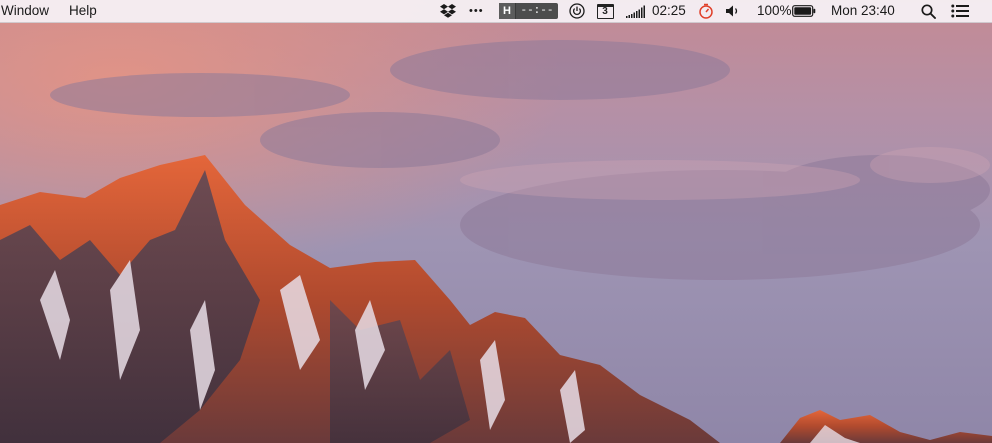 Image resolution: width=992 pixels, height=443 pixels. I want to click on battery-icon, so click(804, 11).